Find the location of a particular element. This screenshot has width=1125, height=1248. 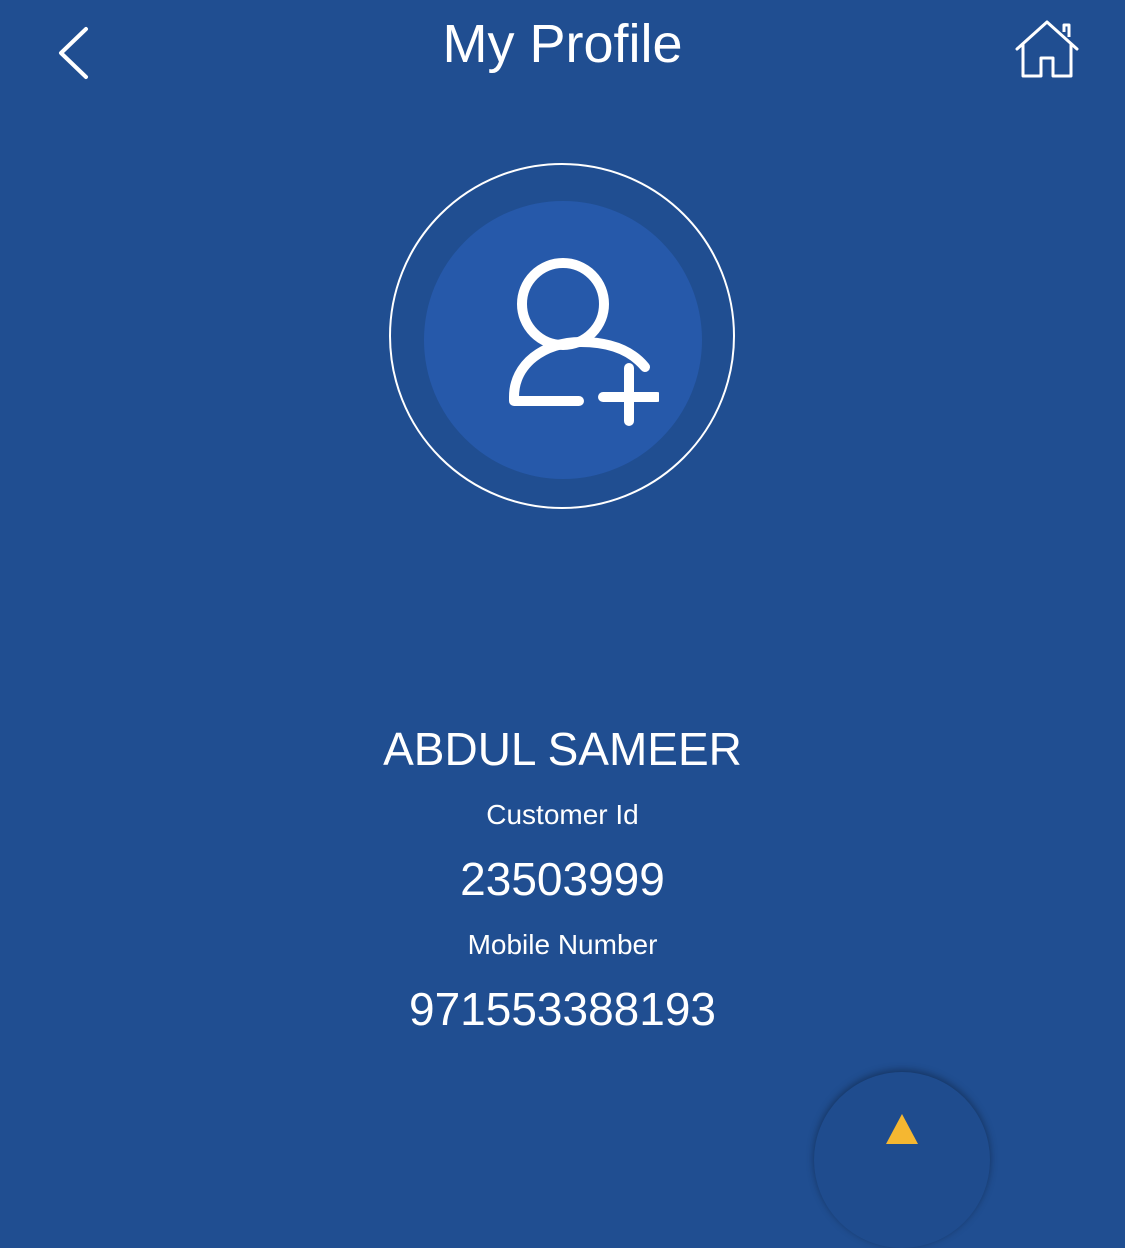

profile-photo-button is located at coordinates (562, 336).